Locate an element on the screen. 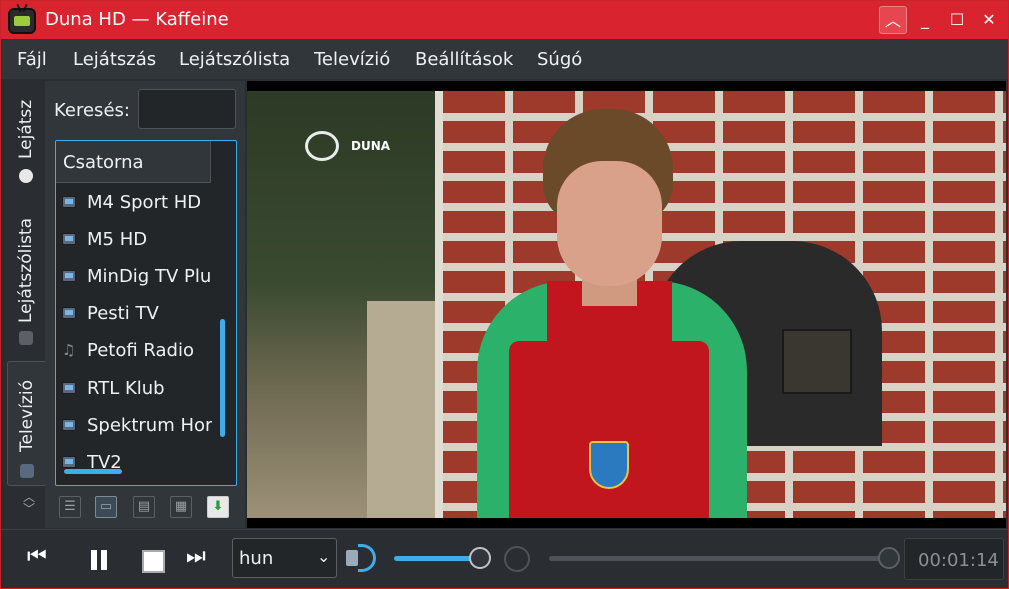 Image resolution: width=1009 pixels, height=589 pixels. menu-help: Súgó is located at coordinates (559, 59).